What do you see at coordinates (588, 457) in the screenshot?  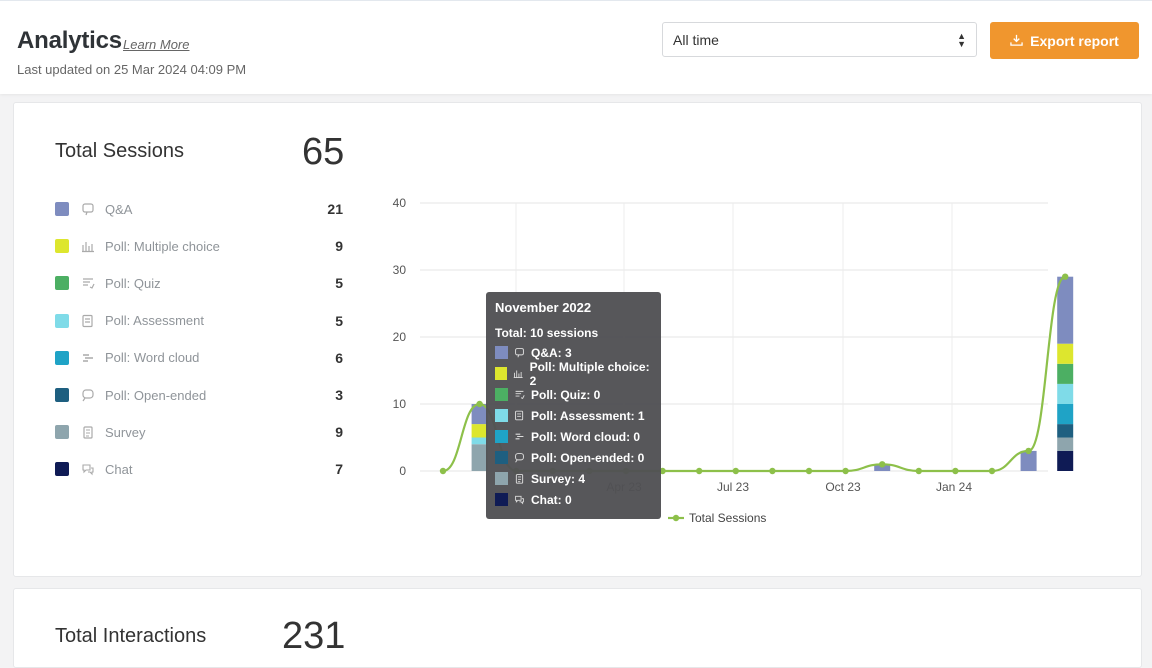 I see `tooltip-row-label: Poll: Open-ended: 0` at bounding box center [588, 457].